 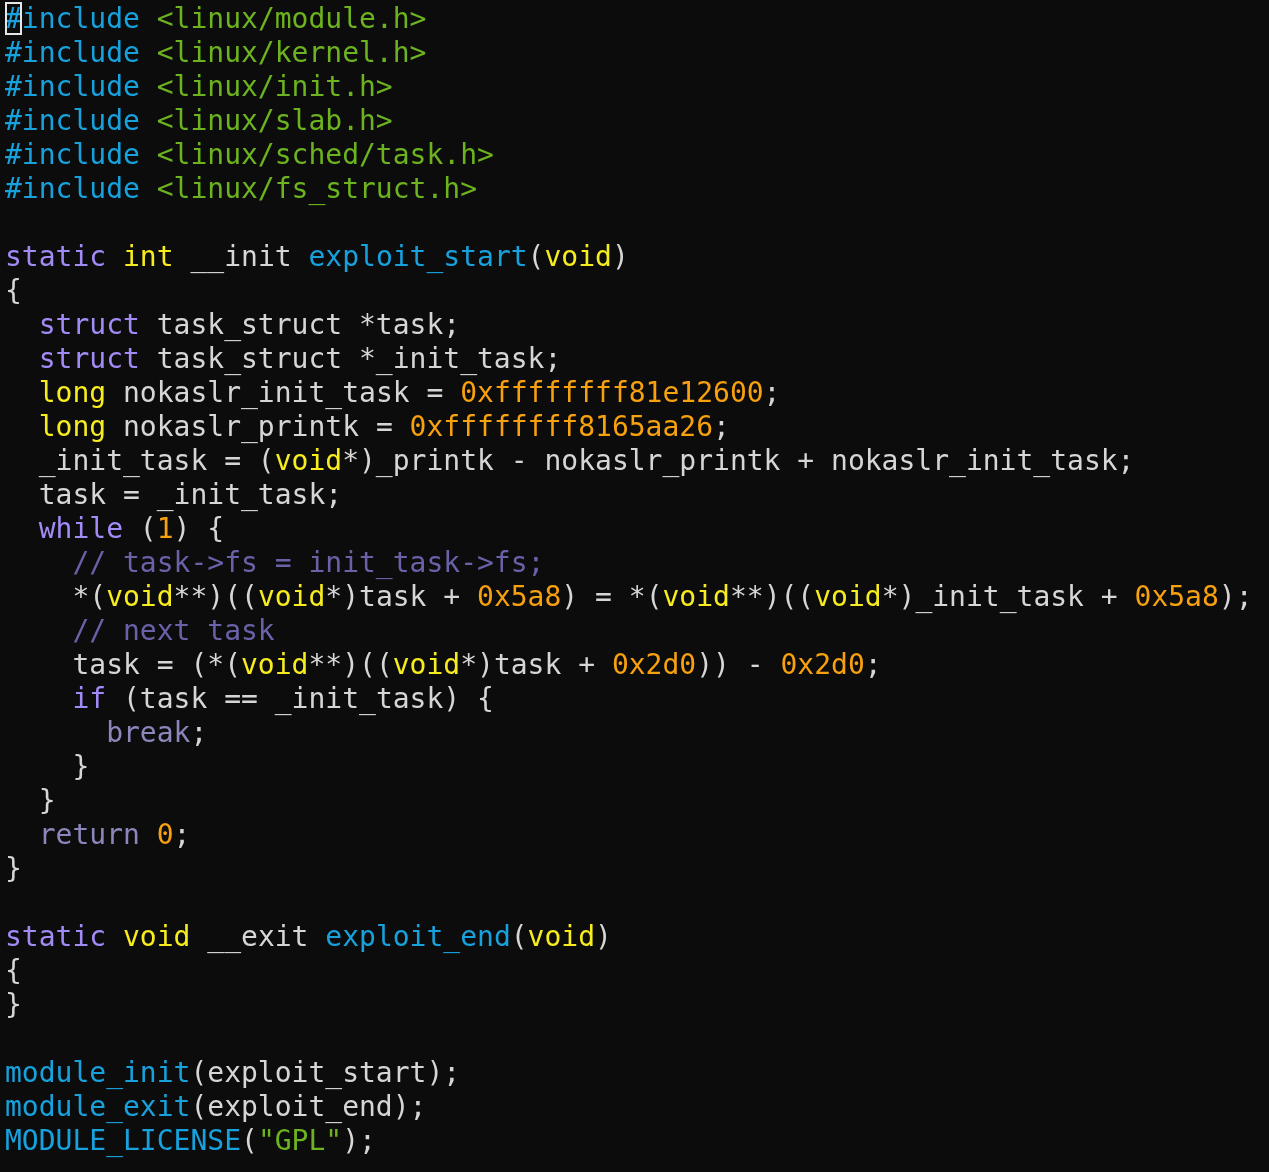 I want to click on code-comment: // task->fs = init_task->fs;, so click(x=308, y=562).